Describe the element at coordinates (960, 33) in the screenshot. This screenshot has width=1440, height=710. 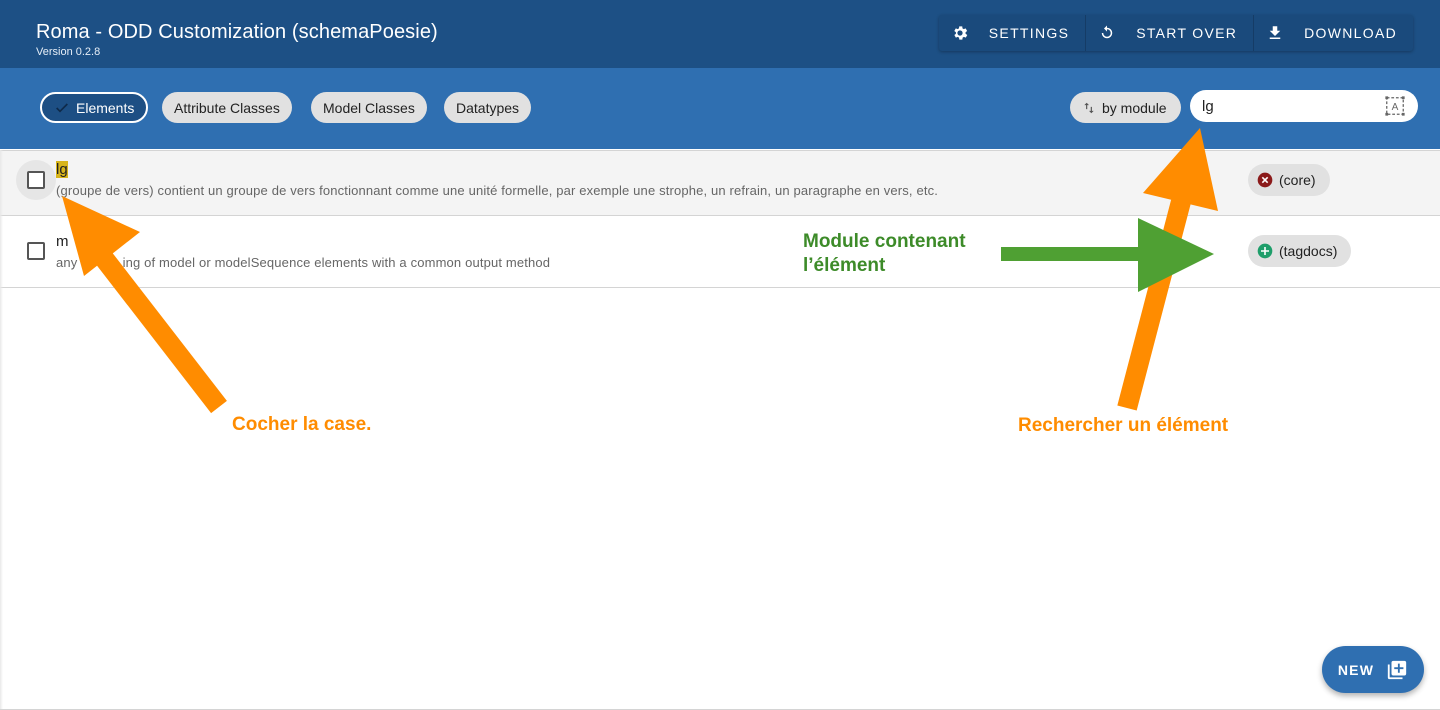
I see `gear-icon` at that location.